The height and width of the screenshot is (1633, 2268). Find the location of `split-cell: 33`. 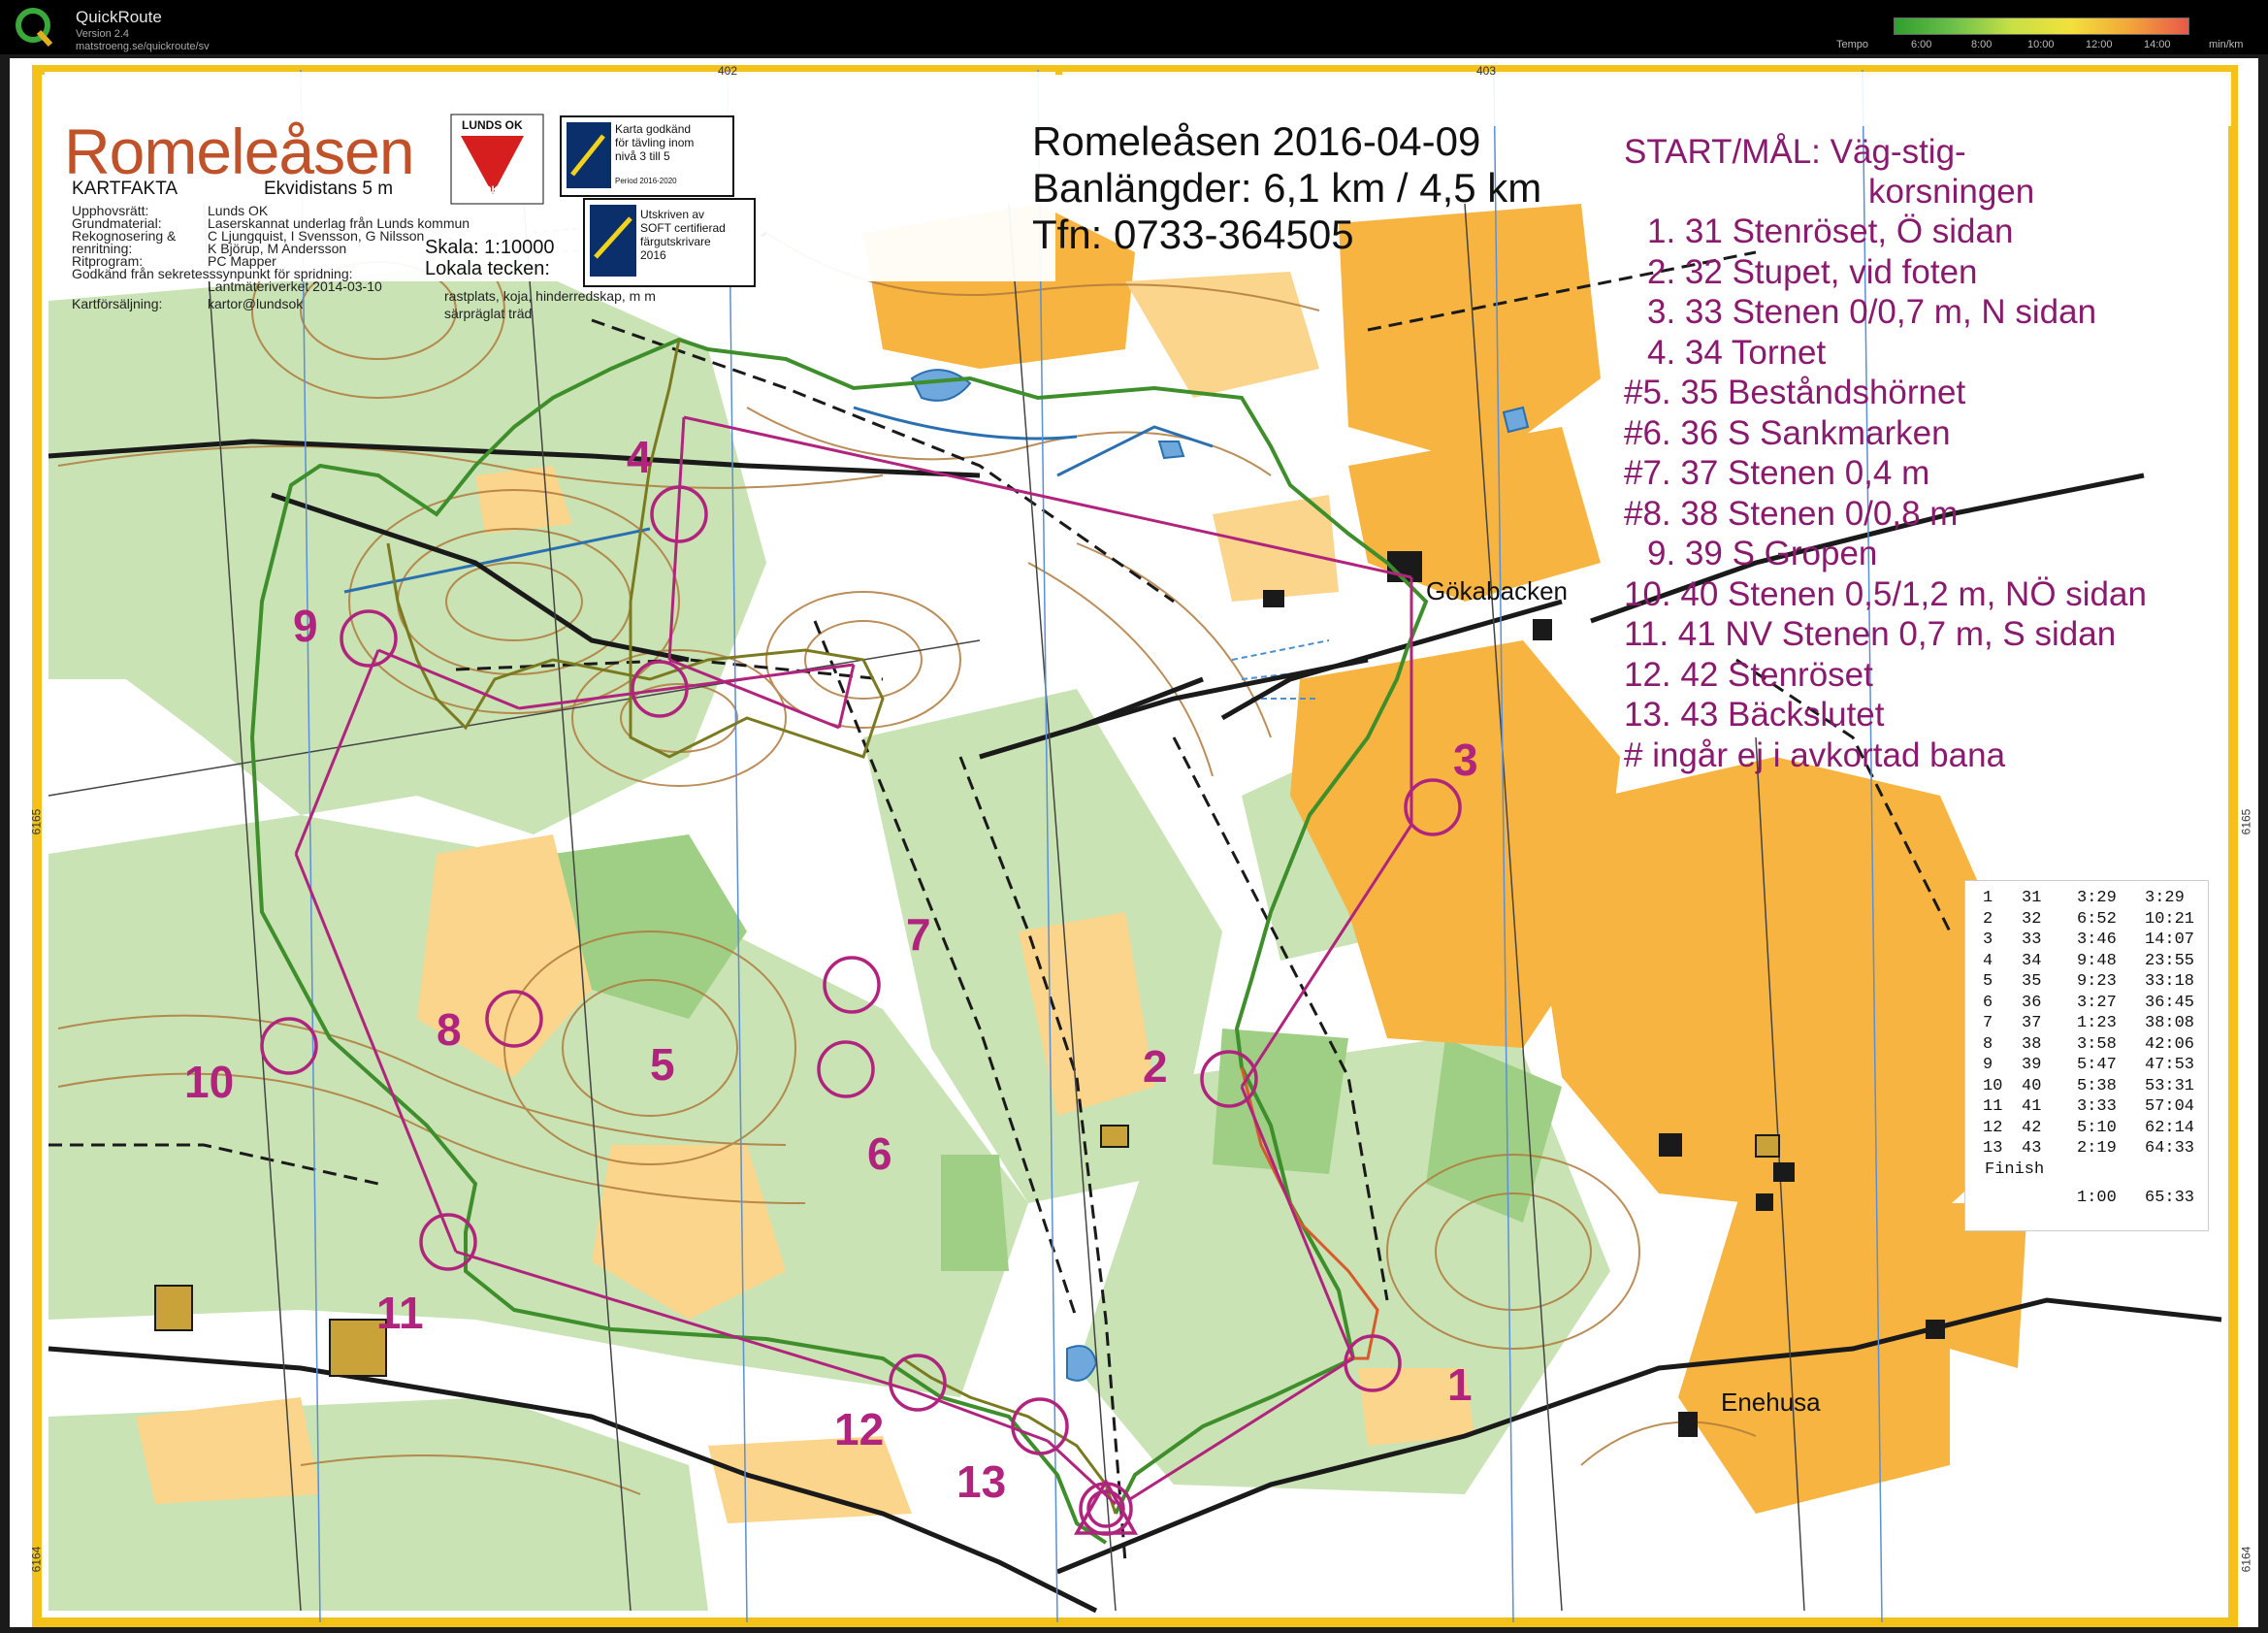

split-cell: 33 is located at coordinates (2032, 940).